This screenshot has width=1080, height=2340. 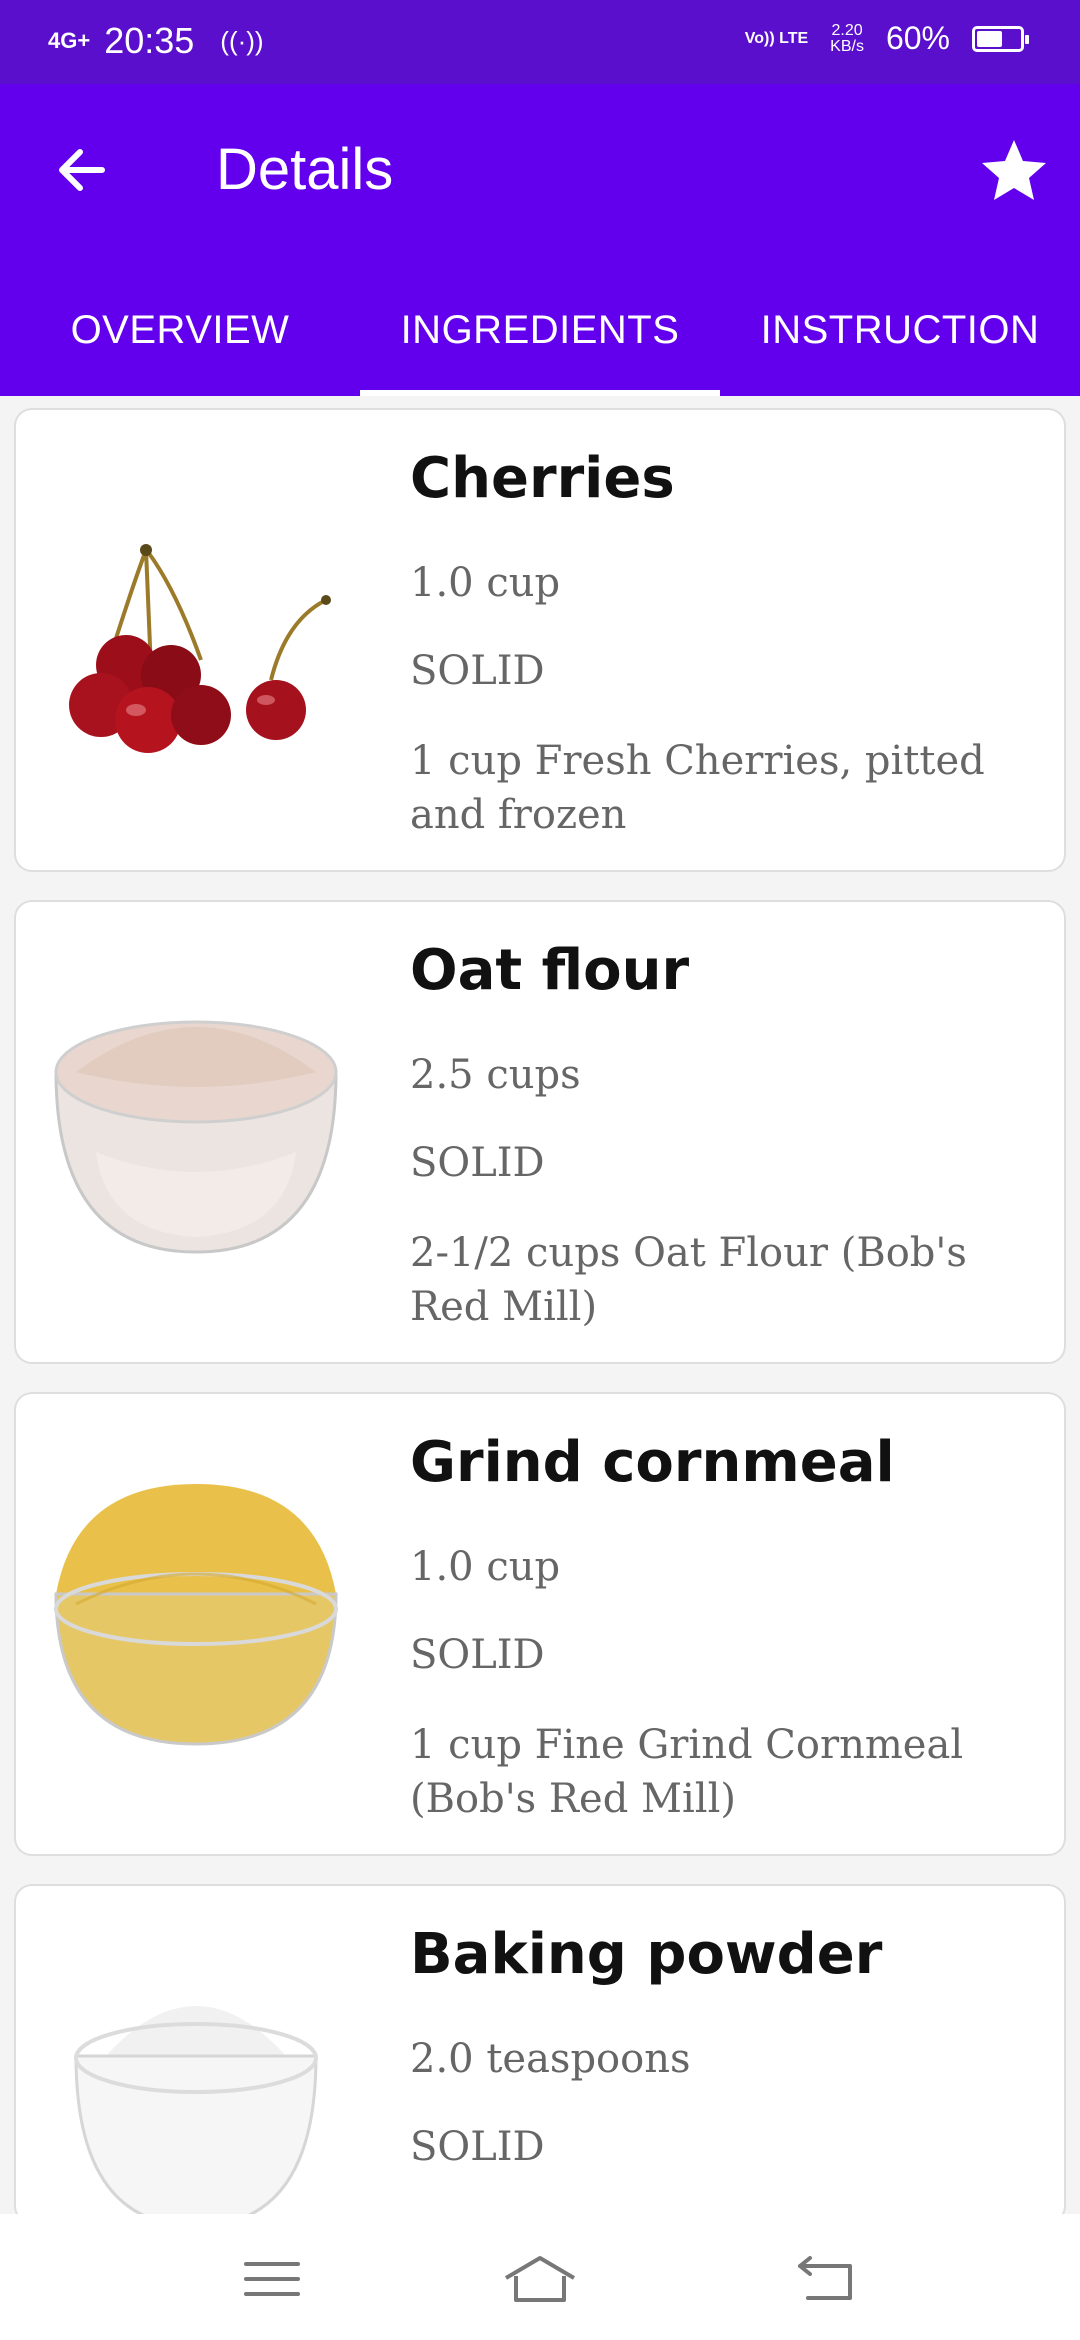 What do you see at coordinates (149, 40) in the screenshot?
I see `status-time: 20:35` at bounding box center [149, 40].